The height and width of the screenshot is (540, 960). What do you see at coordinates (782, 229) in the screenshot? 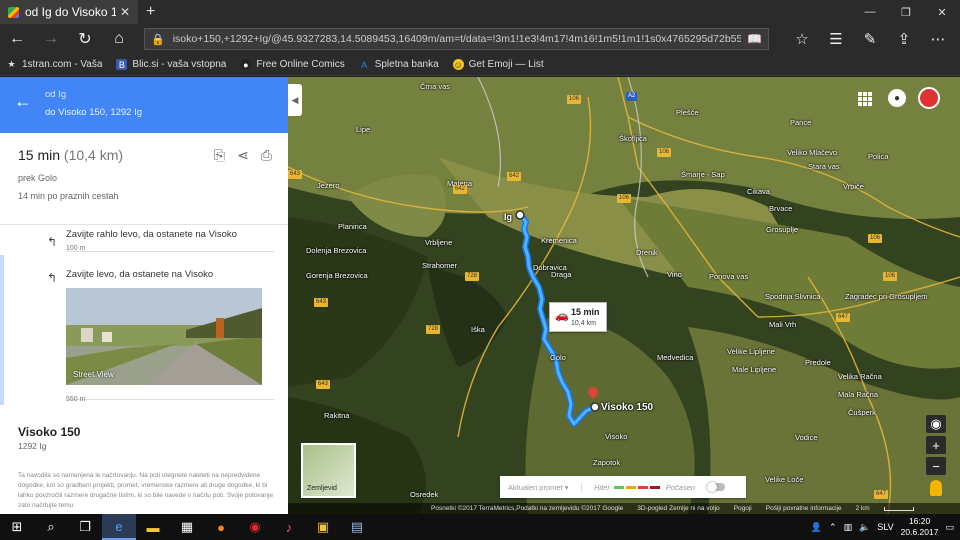
I see `map-place-label: Grosuplje` at bounding box center [782, 229].